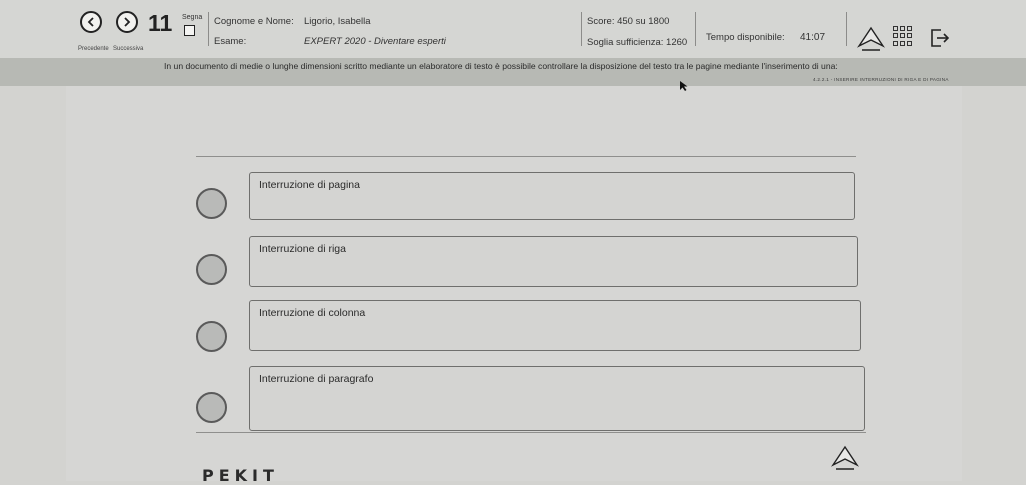 The width and height of the screenshot is (1026, 485). Describe the element at coordinates (312, 313) in the screenshot. I see `option-3-label: Interruzione di colonna` at that location.